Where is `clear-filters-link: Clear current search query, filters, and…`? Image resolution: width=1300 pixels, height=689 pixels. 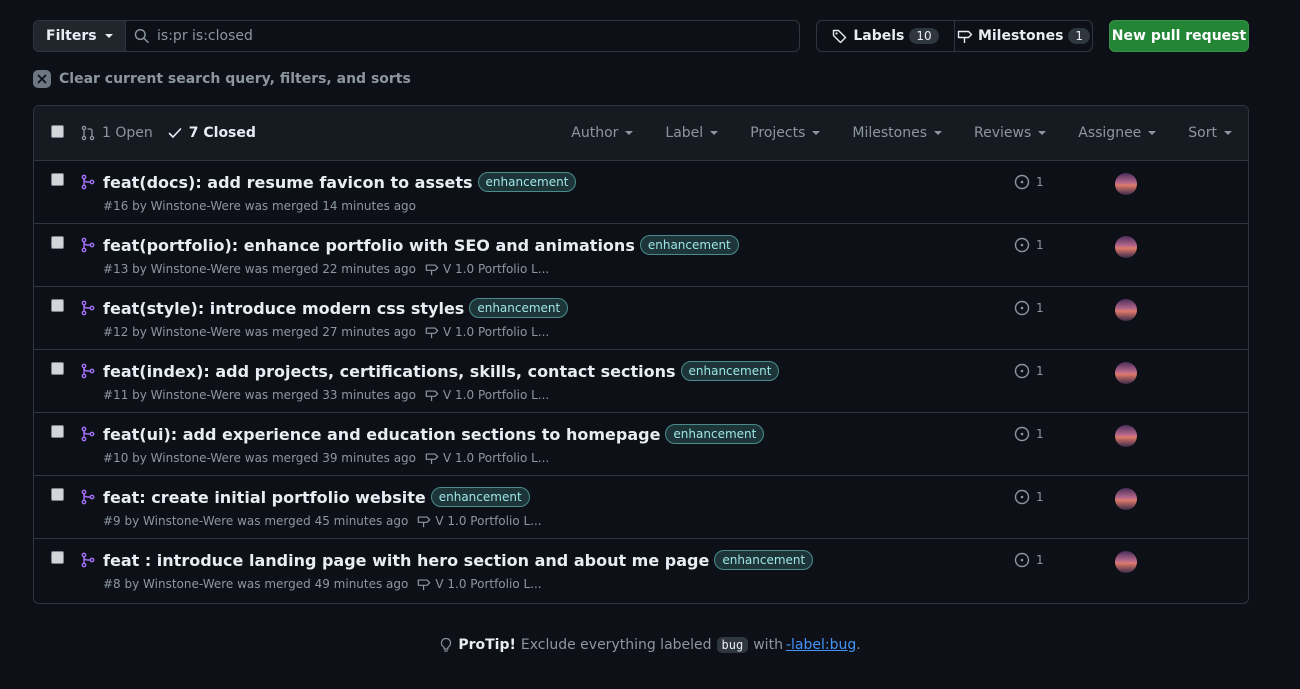 clear-filters-link: Clear current search query, filters, and… is located at coordinates (222, 79).